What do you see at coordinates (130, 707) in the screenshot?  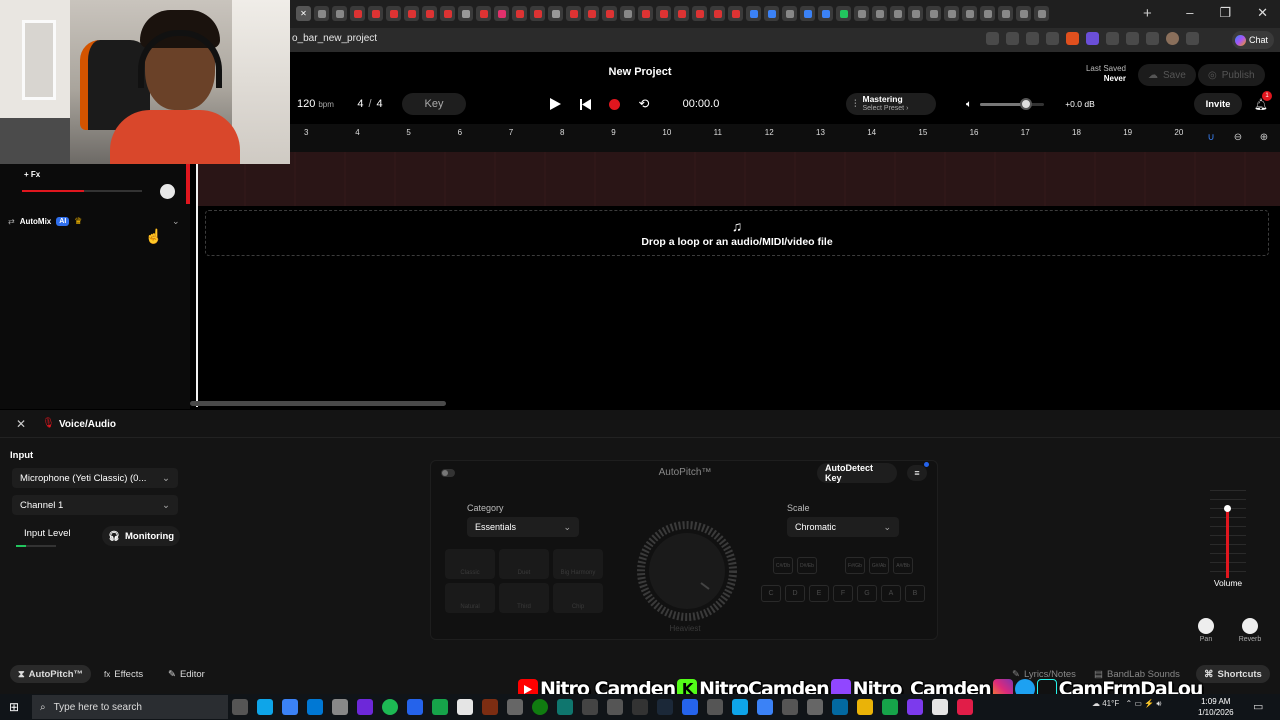 I see `taskbar-search: ⌕ Type here to search` at bounding box center [130, 707].